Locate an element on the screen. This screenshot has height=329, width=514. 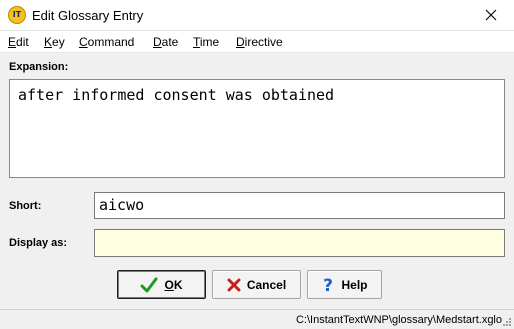
checkmark-icon is located at coordinates (149, 284).